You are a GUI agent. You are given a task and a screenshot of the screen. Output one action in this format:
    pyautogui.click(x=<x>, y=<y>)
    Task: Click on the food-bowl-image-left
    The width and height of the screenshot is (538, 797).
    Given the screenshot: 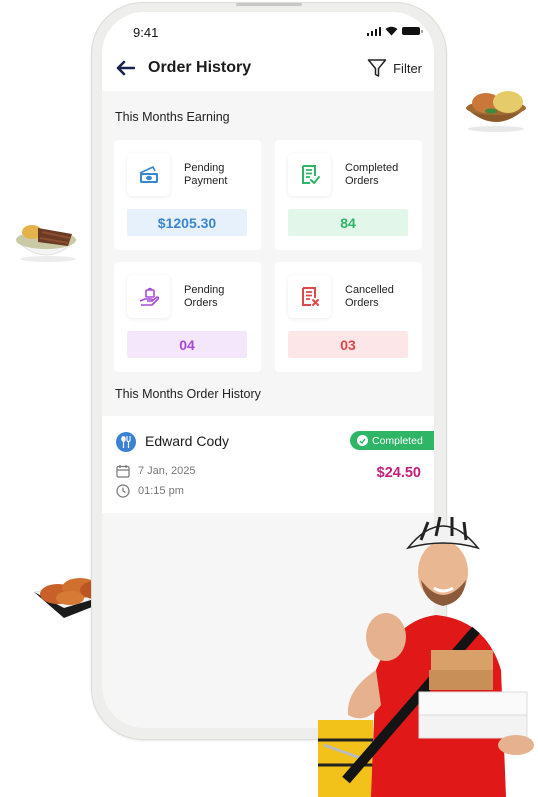 What is the action you would take?
    pyautogui.click(x=46, y=238)
    